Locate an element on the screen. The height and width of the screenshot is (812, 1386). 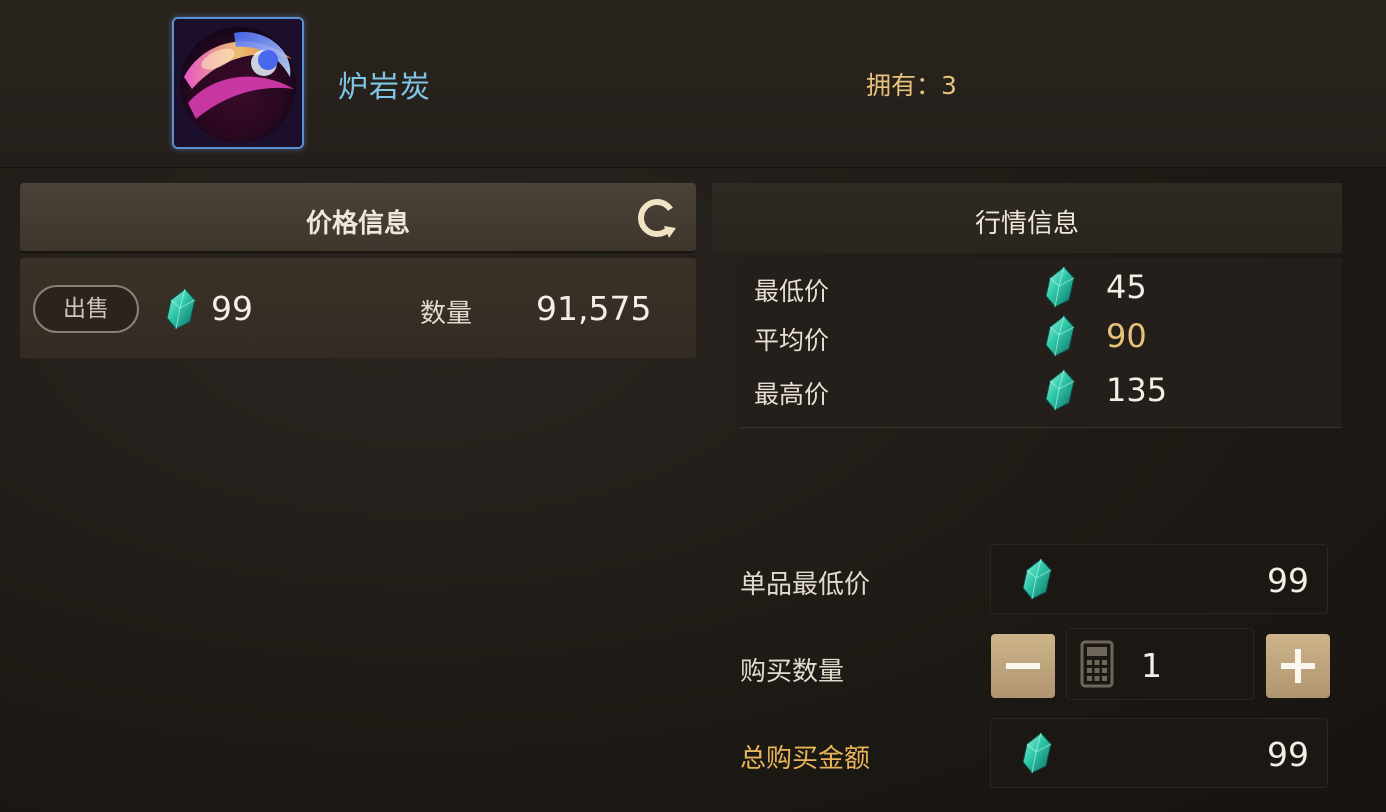
avg-price-label: 平均价 is located at coordinates (792, 340).